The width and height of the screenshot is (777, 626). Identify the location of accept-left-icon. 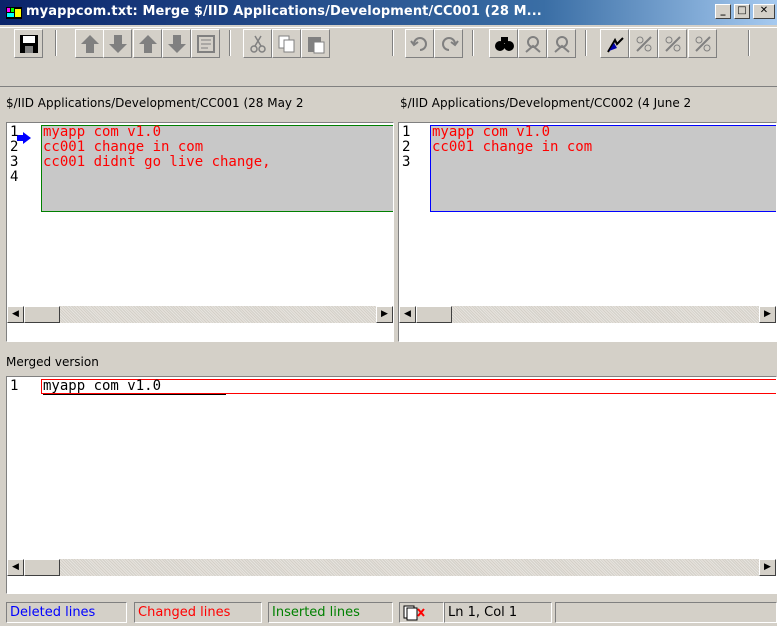
(533, 44).